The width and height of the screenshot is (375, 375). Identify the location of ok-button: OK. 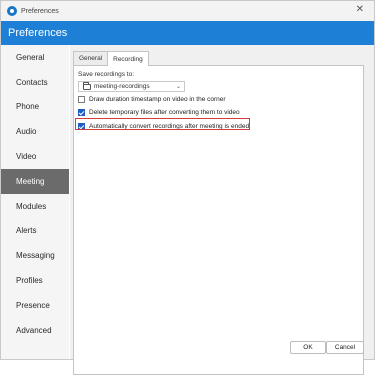
(308, 347).